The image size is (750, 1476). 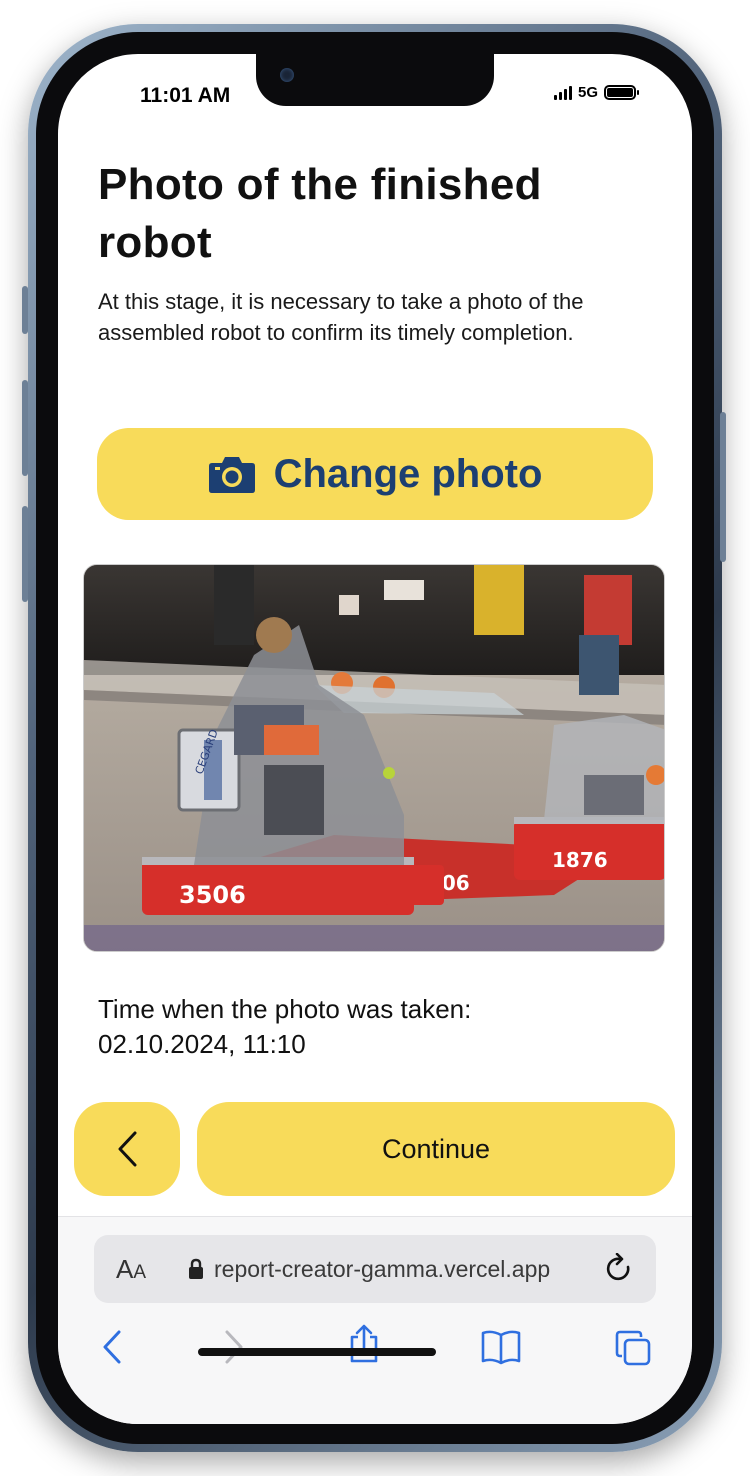 What do you see at coordinates (320, 213) in the screenshot?
I see `page-title: Photo of the finished robot` at bounding box center [320, 213].